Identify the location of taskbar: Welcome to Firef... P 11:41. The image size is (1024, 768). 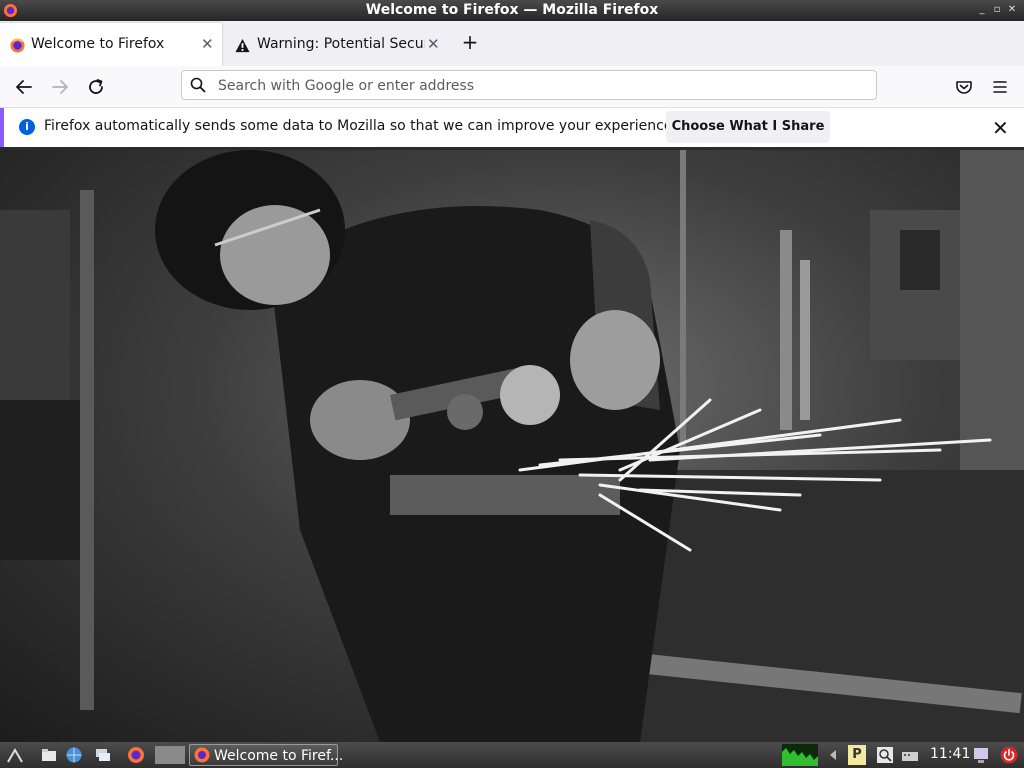
(512, 755).